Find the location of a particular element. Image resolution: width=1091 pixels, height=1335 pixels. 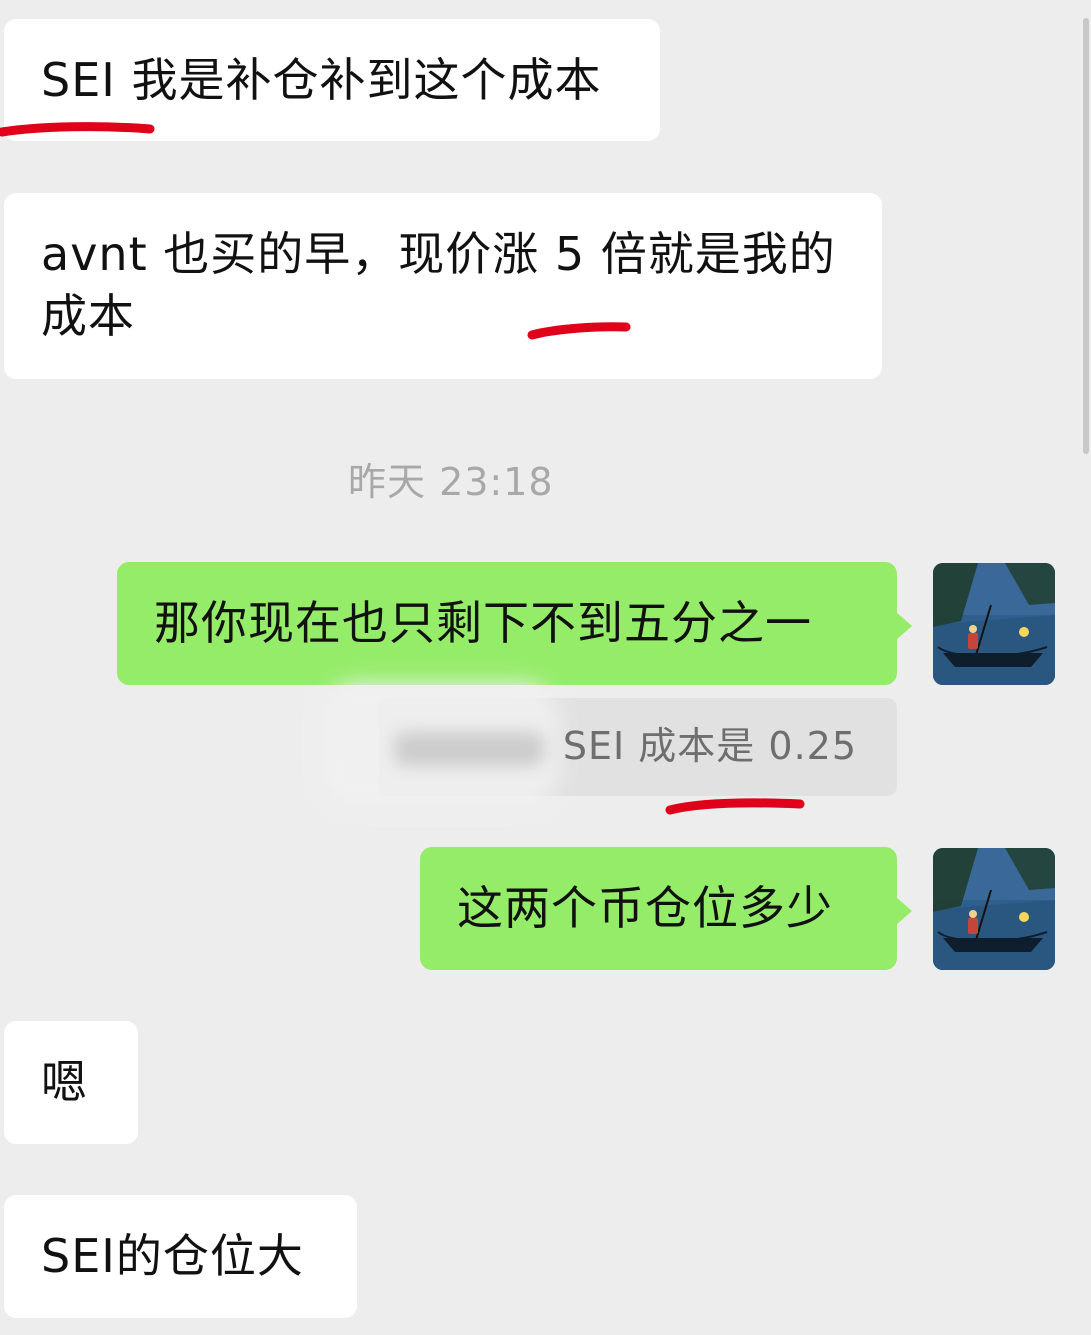

message-bubble-left: SEI 我是补仓补到这个成本 is located at coordinates (332, 80).